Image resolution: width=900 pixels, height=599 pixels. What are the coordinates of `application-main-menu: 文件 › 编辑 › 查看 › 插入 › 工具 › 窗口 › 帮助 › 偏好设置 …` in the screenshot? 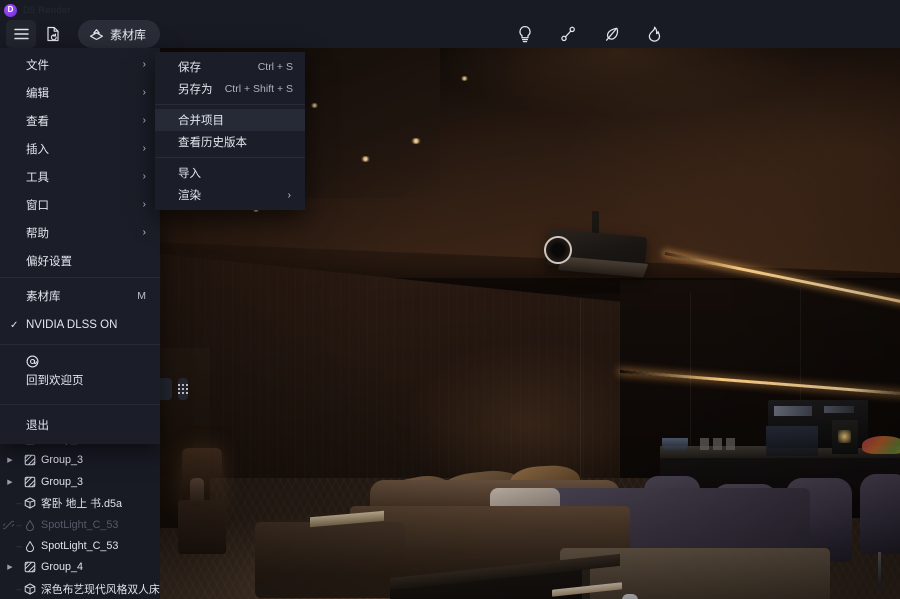 It's located at (80, 246).